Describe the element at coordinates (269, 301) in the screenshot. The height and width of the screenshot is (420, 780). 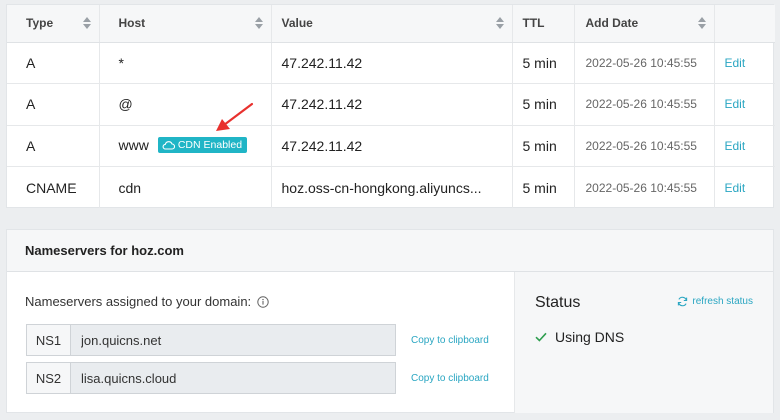
I see `nameservers-assigned: Nameservers assigned to your domain:` at that location.